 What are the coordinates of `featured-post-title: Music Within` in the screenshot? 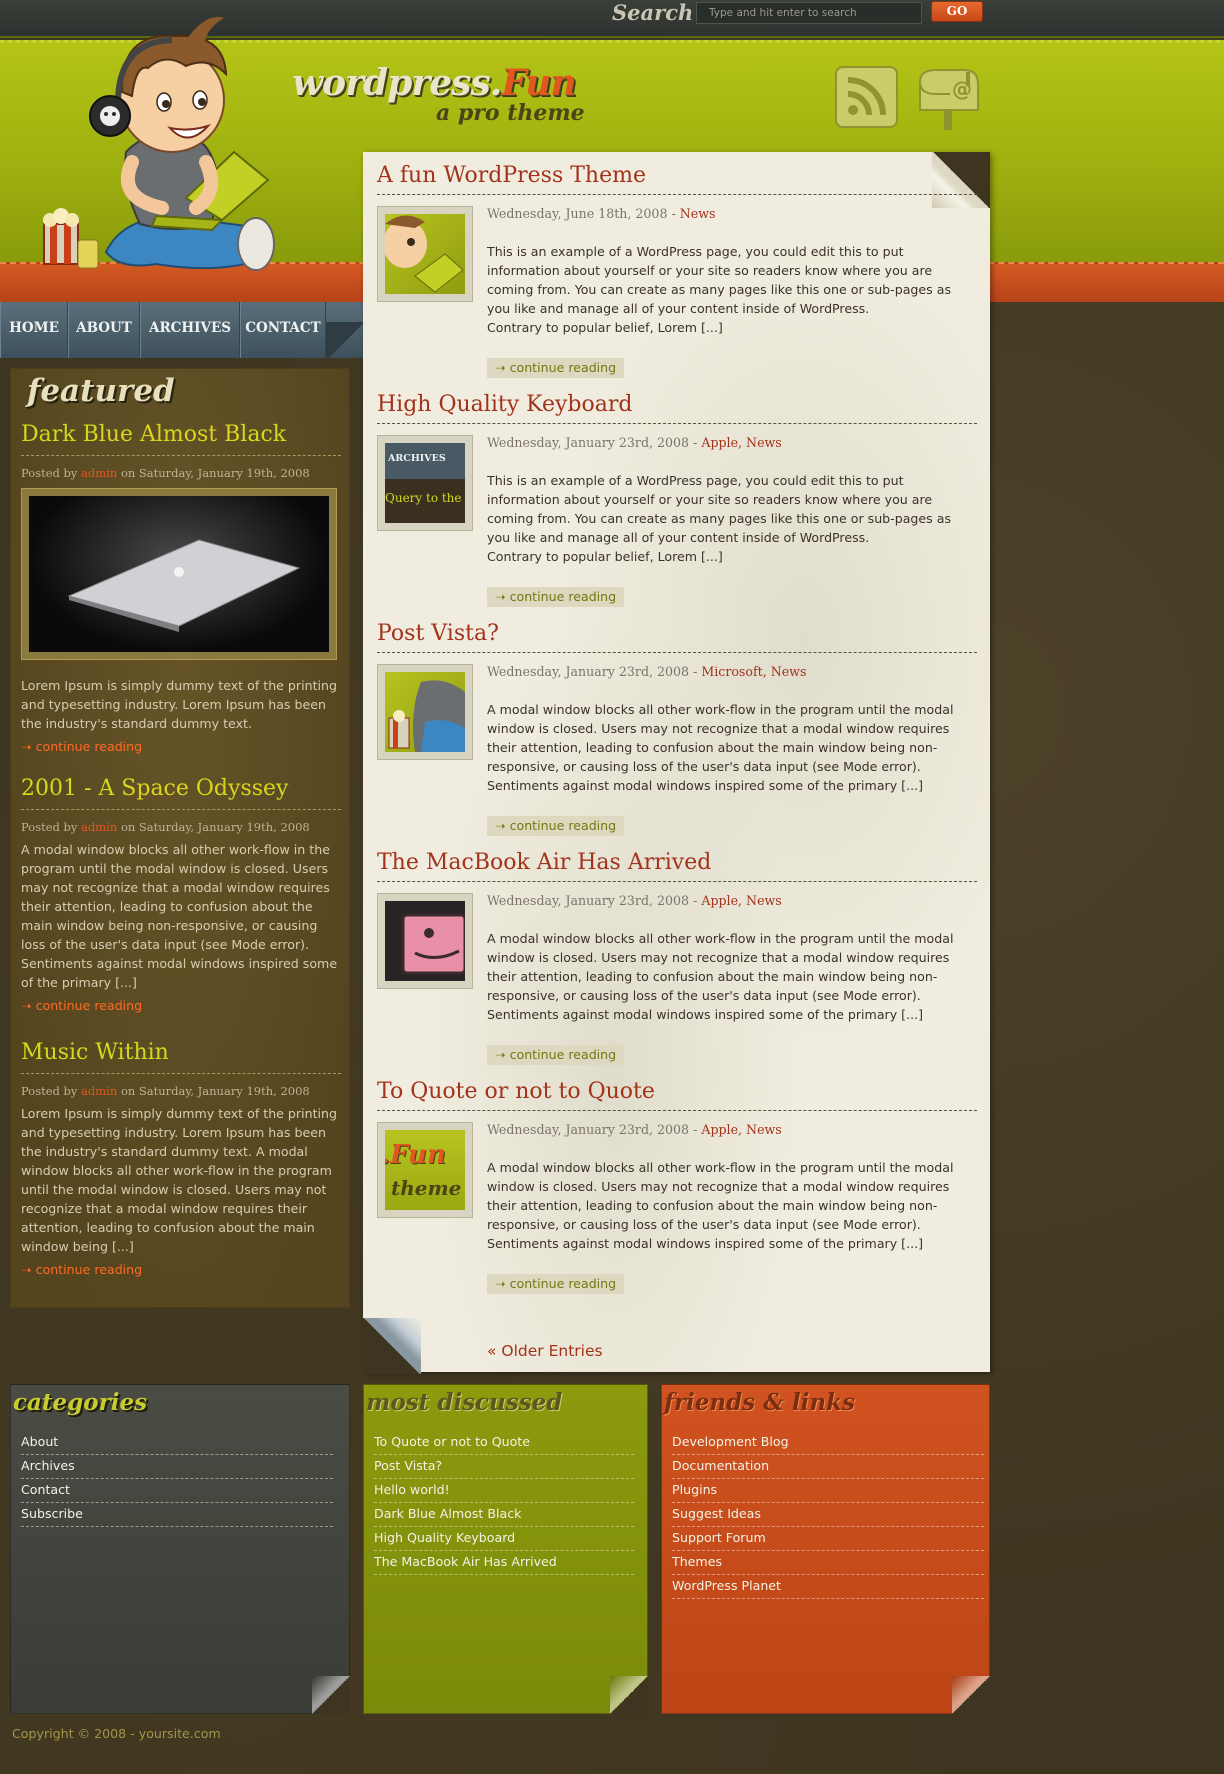 It's located at (181, 1056).